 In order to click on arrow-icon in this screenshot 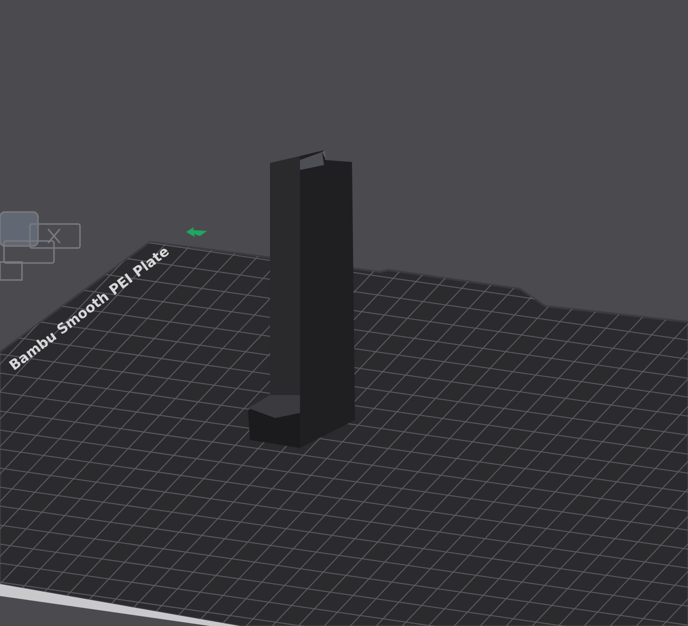, I will do `click(196, 232)`.